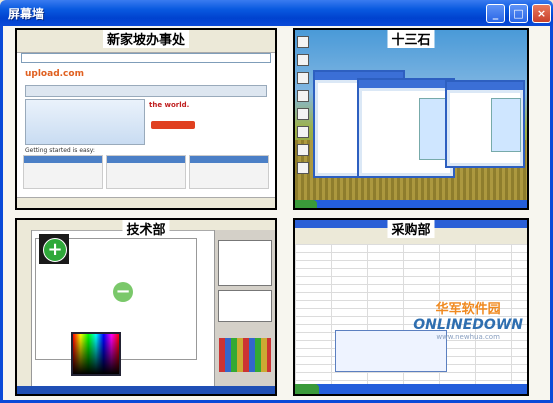  I want to click on panel-label: 十三石, so click(411, 39).